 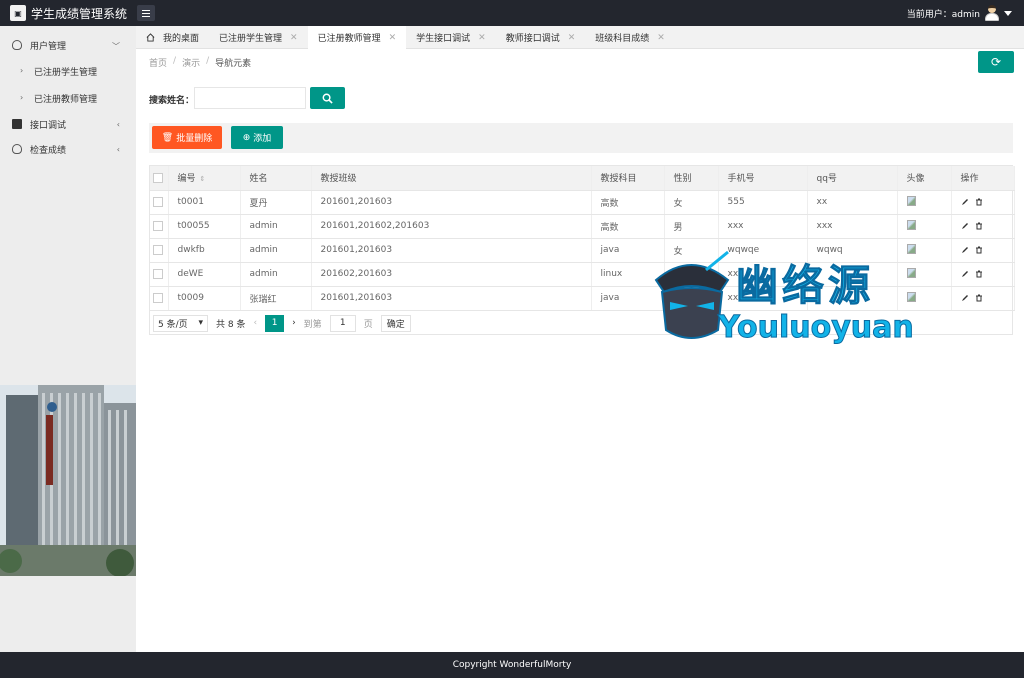 I want to click on caret-down-icon, so click(x=1008, y=13).